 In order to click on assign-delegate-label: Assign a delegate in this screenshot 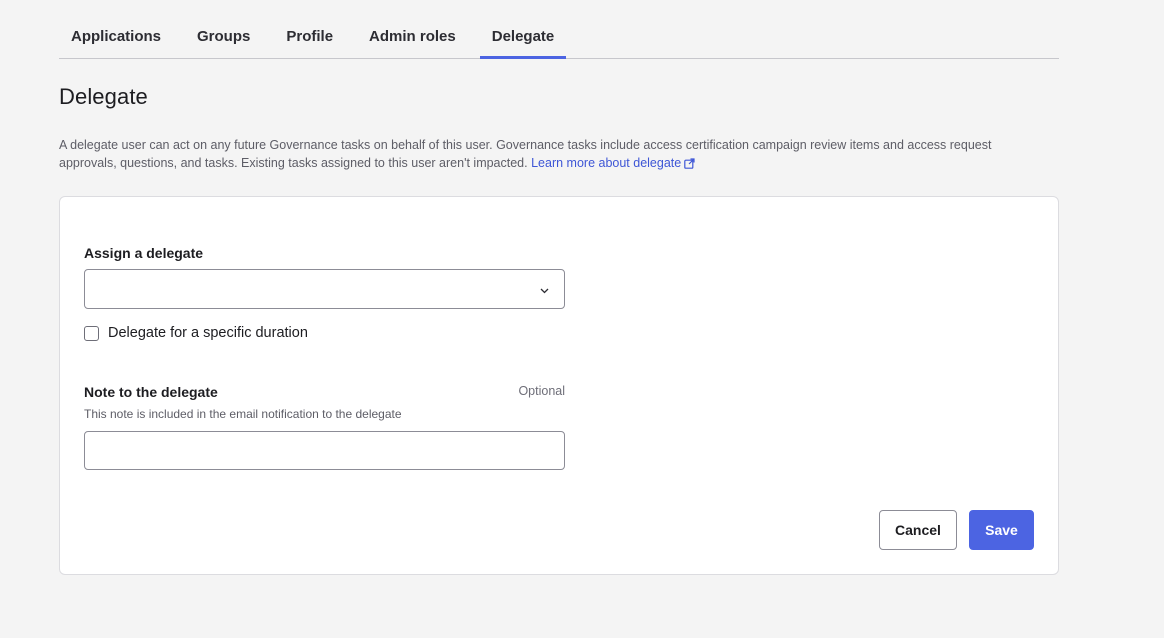, I will do `click(144, 253)`.